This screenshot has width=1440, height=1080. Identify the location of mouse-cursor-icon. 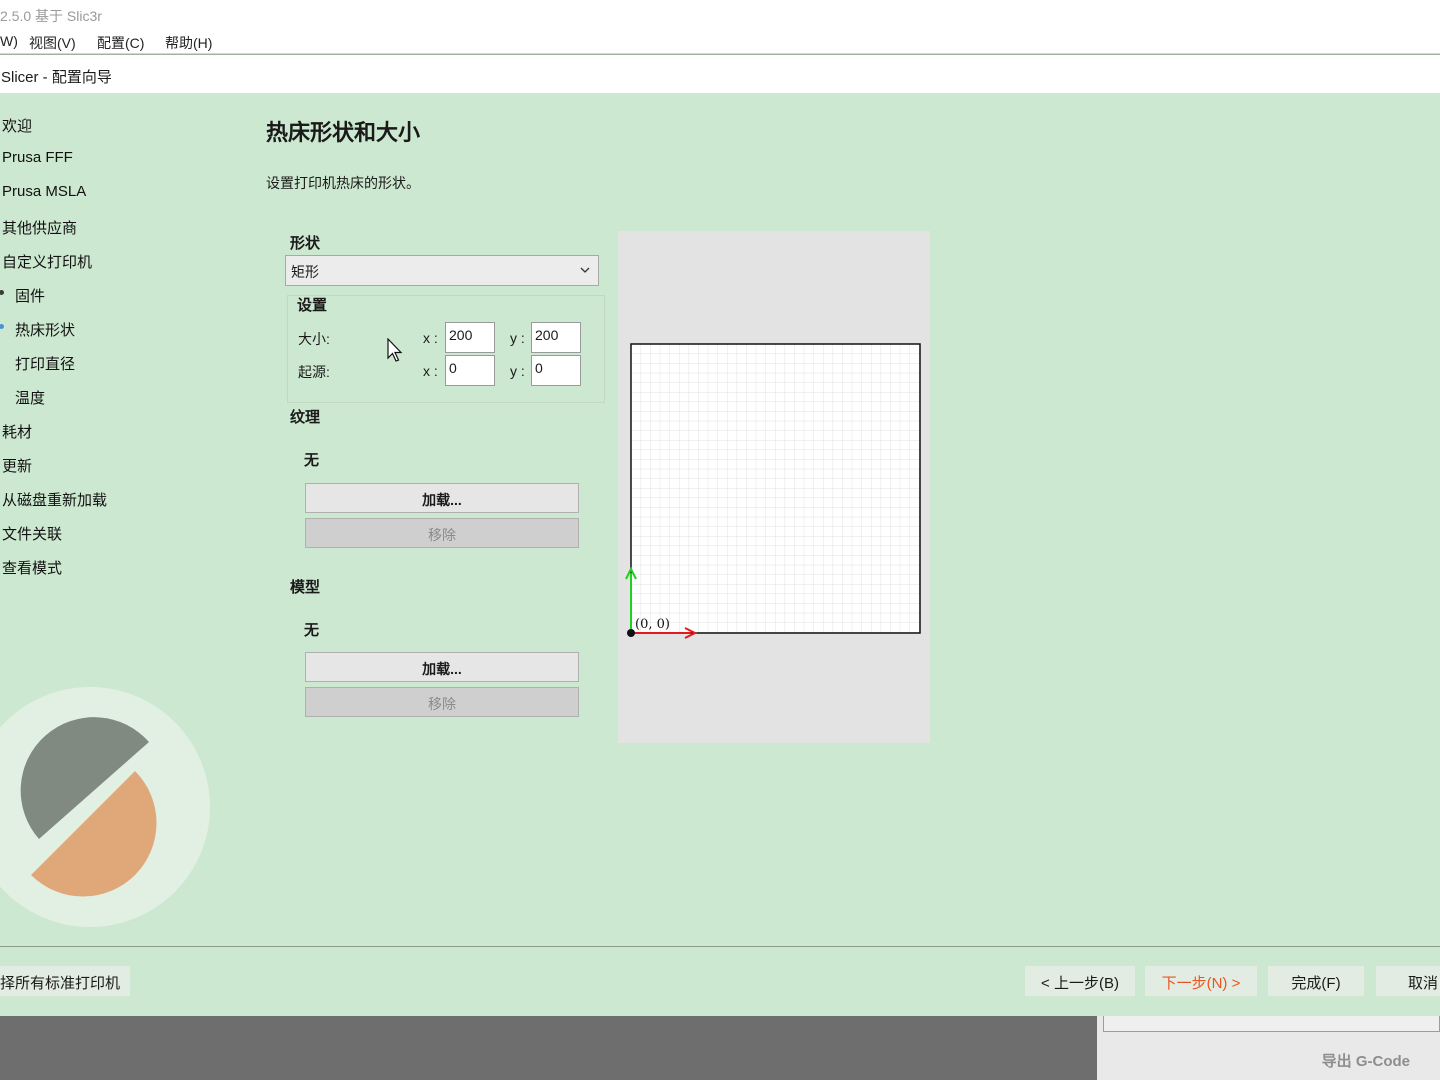
(395, 350).